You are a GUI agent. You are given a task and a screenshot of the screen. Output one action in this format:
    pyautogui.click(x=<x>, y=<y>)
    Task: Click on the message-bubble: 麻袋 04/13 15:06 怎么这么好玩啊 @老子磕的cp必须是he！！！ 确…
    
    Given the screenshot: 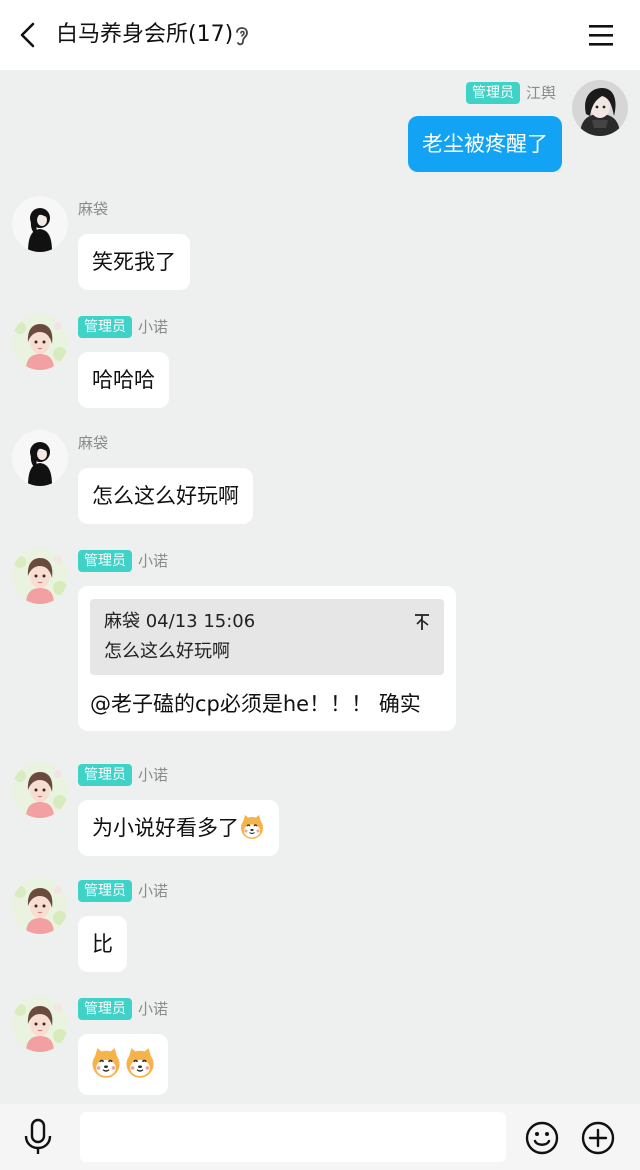 What is the action you would take?
    pyautogui.click(x=267, y=658)
    